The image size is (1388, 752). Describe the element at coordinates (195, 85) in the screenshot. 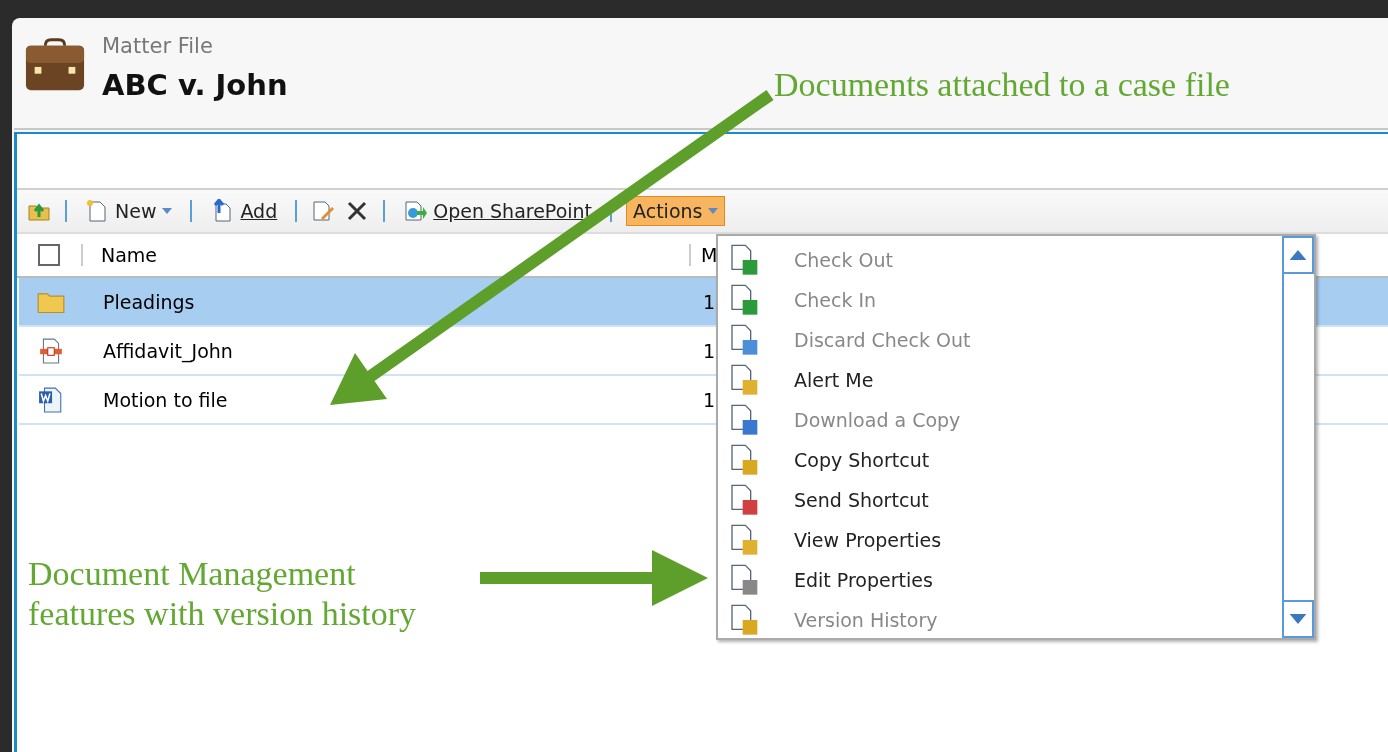

I see `record-title: ABC v. John` at that location.